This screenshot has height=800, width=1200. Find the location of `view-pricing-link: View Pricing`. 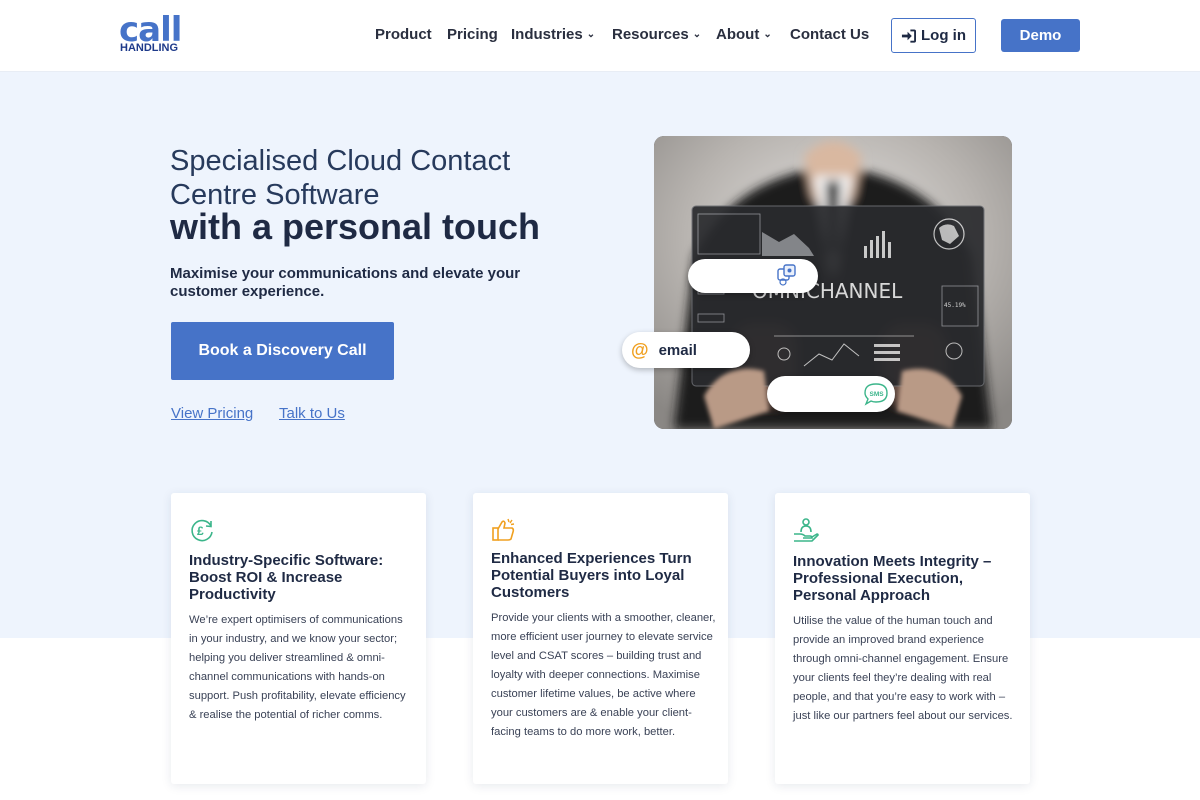

view-pricing-link: View Pricing is located at coordinates (212, 413).